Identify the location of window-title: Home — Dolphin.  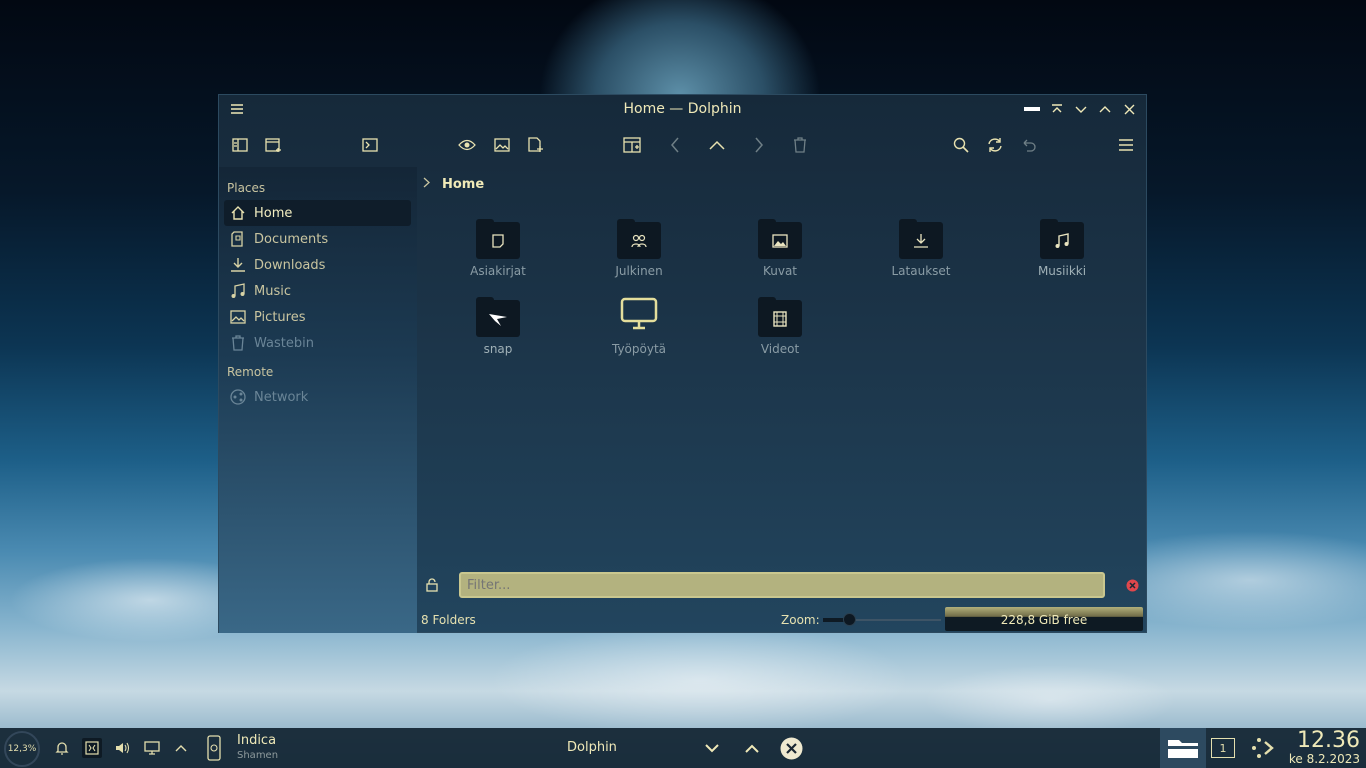
(682, 109).